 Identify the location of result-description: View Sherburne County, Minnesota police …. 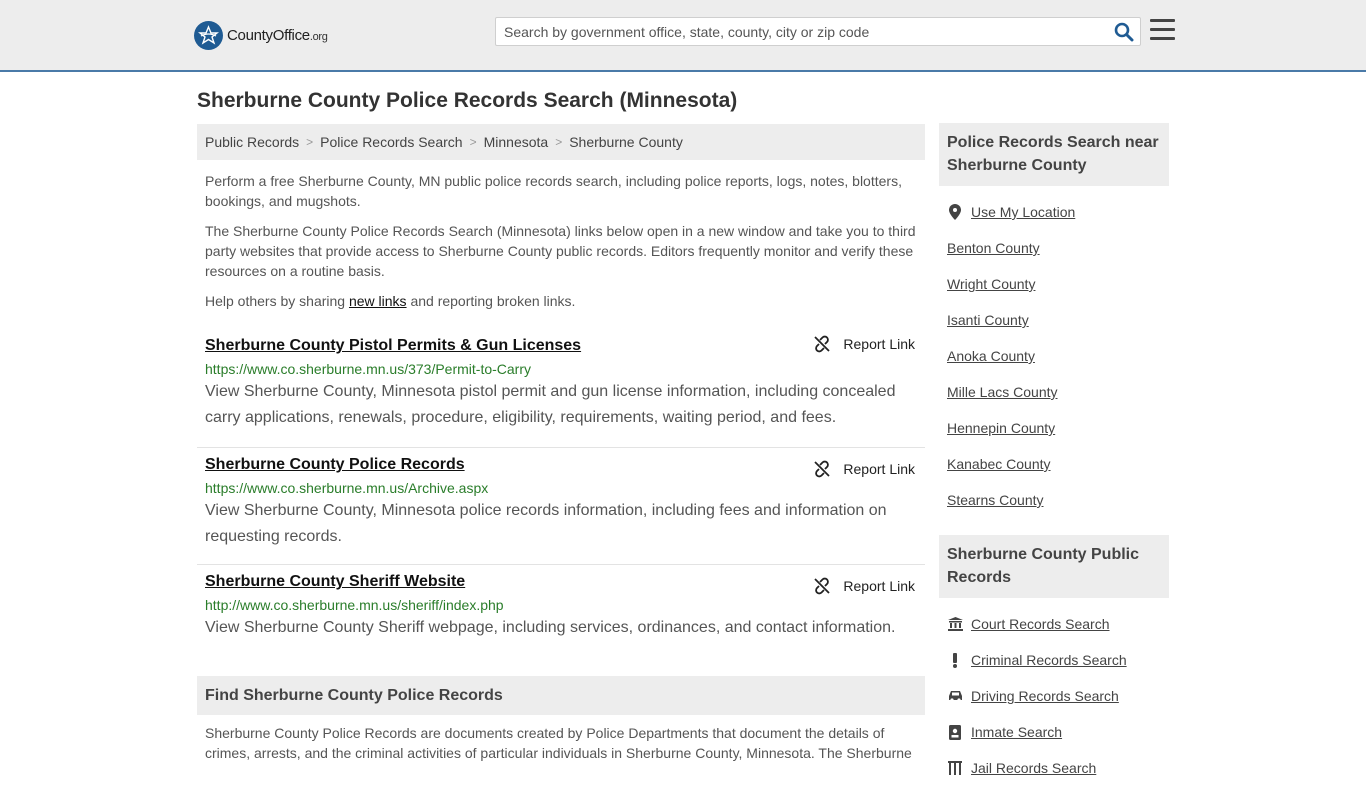
(546, 523).